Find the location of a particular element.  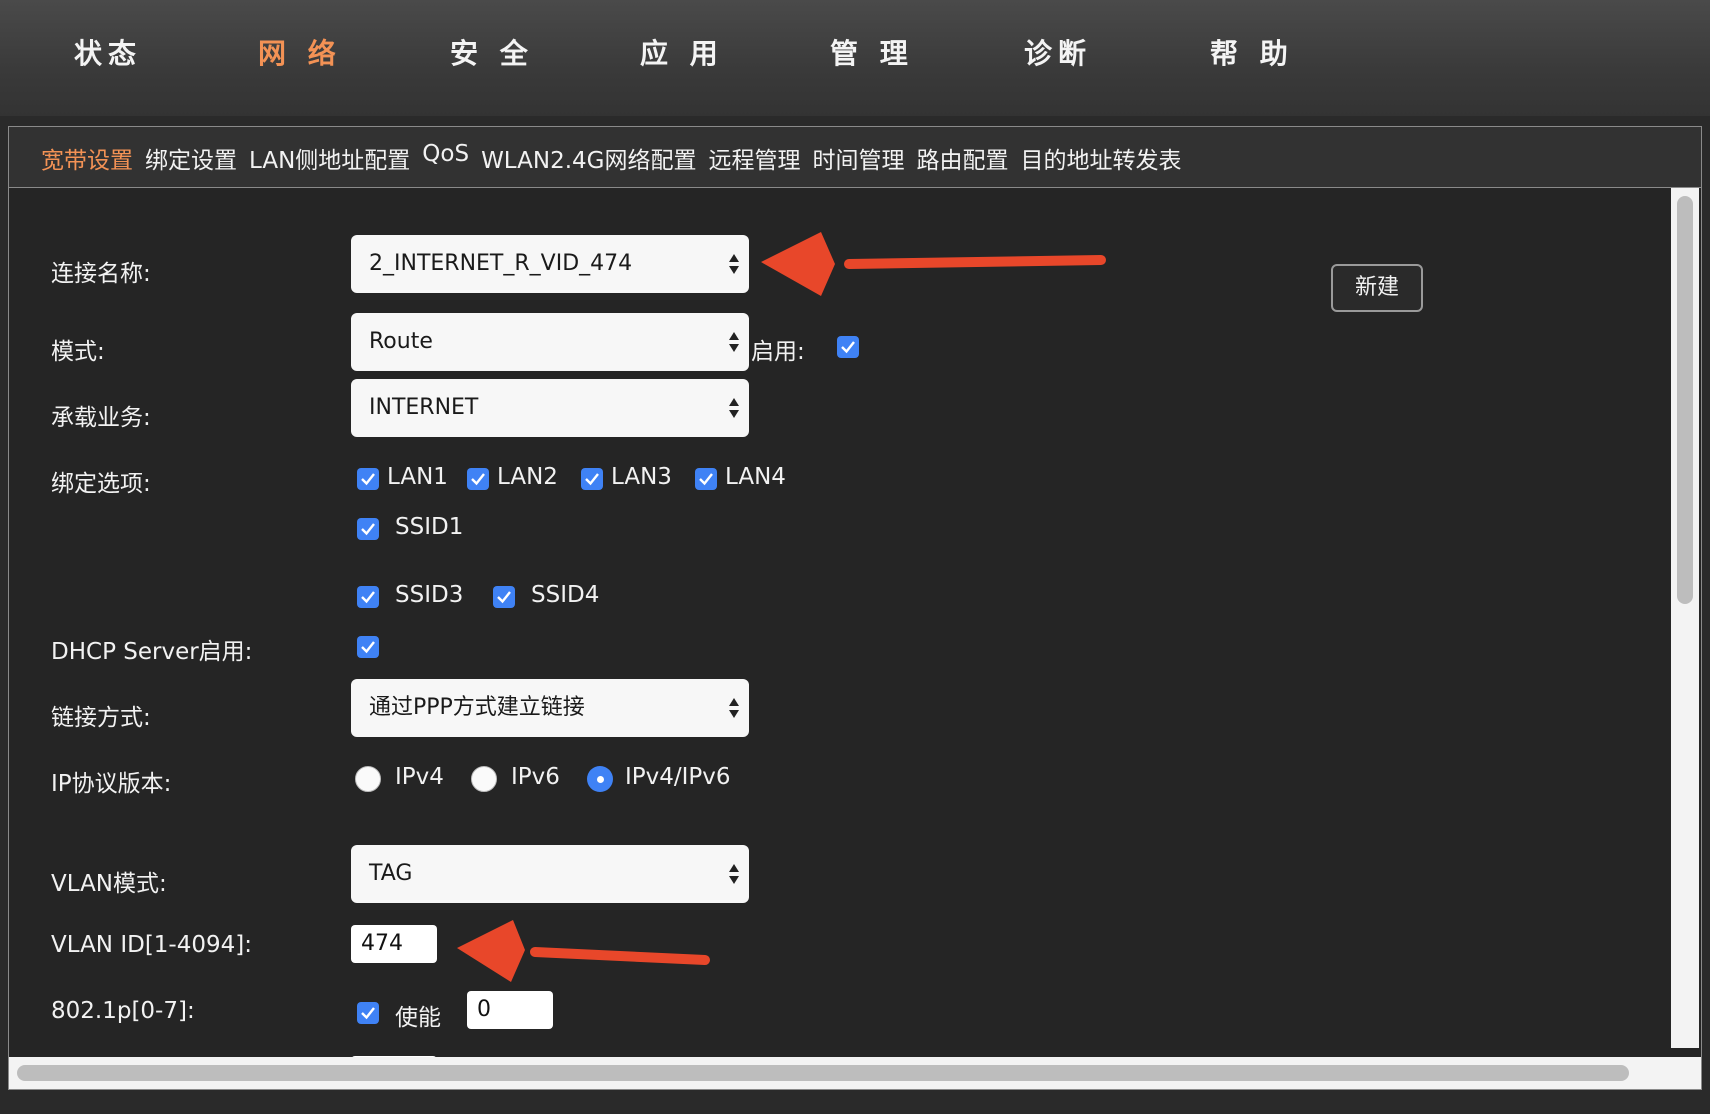

ssid1-label: SSID1 is located at coordinates (429, 527).